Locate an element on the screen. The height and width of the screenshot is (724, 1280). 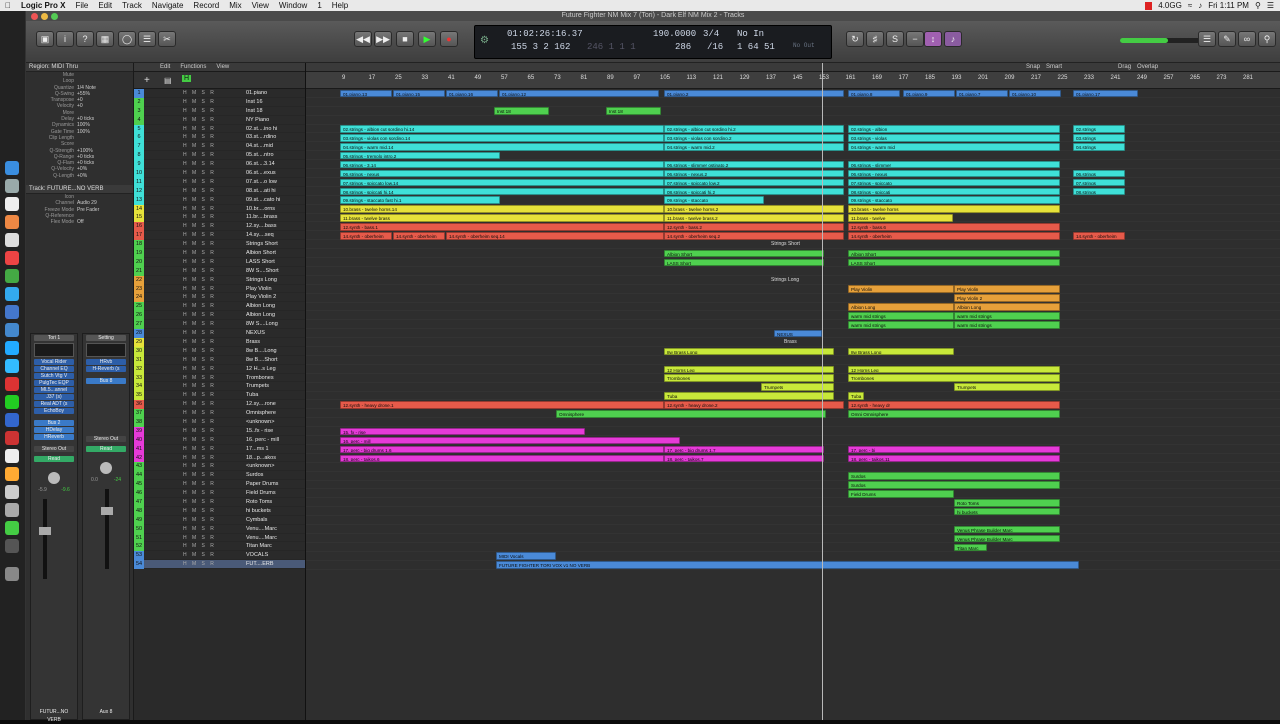
track-header: 40 H M S R 16. perc - mill is located at coordinates (219, 440).